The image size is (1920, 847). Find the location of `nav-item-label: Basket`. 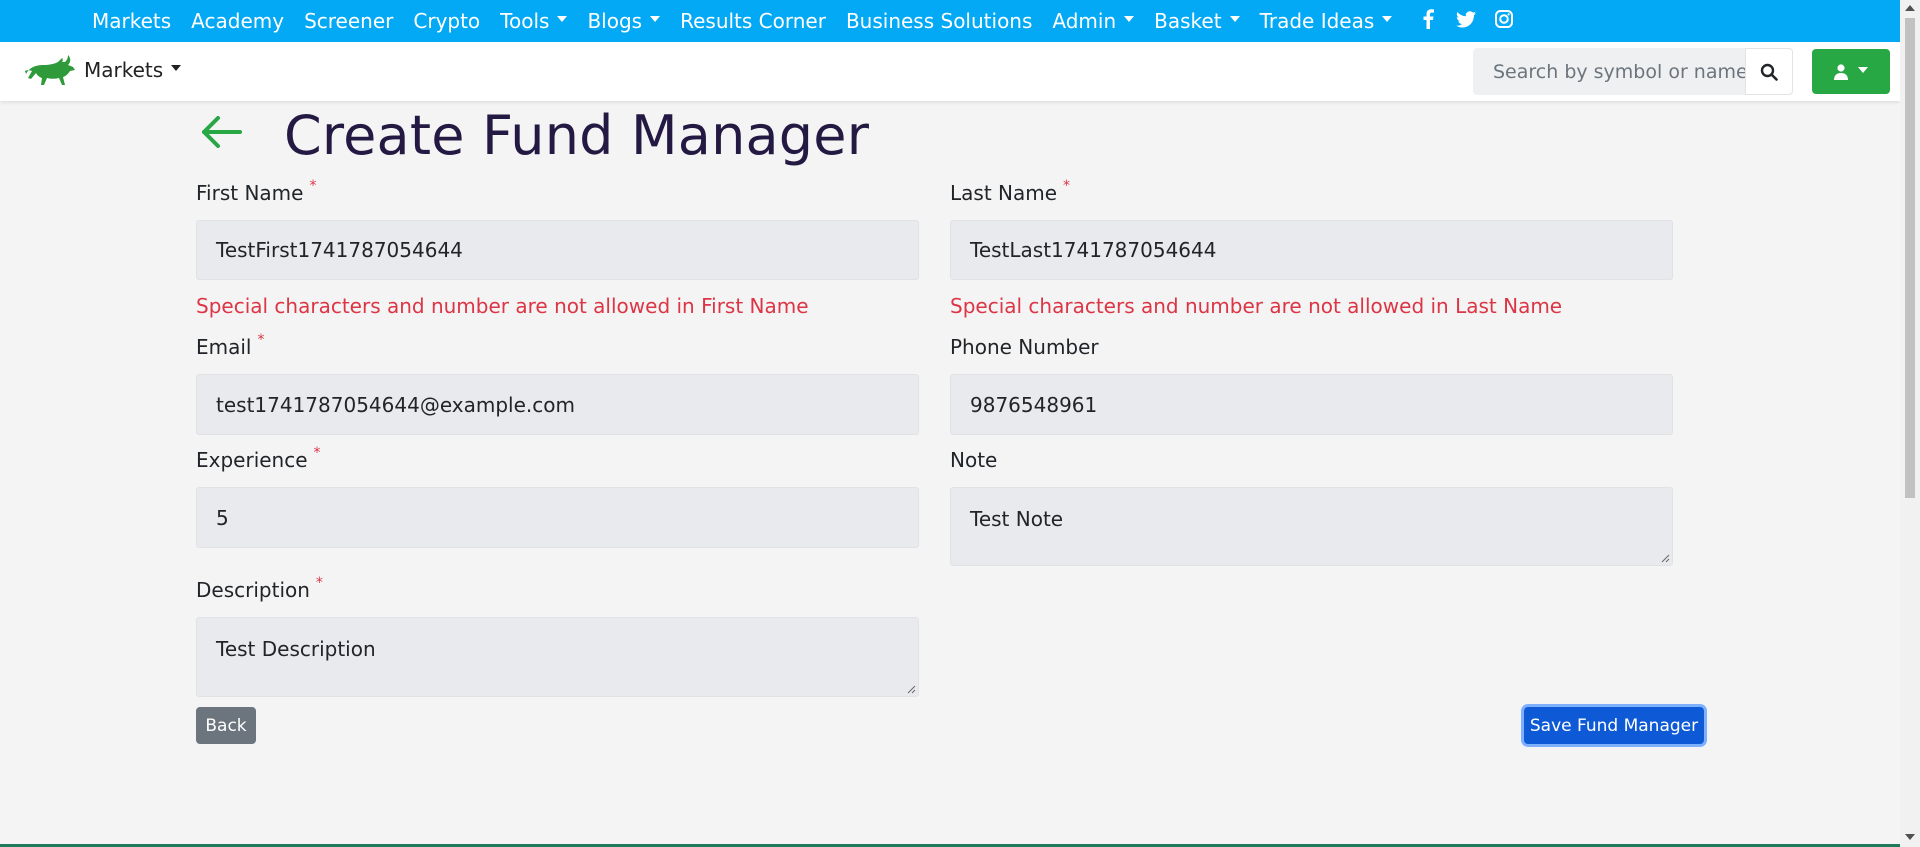

nav-item-label: Basket is located at coordinates (1188, 21).